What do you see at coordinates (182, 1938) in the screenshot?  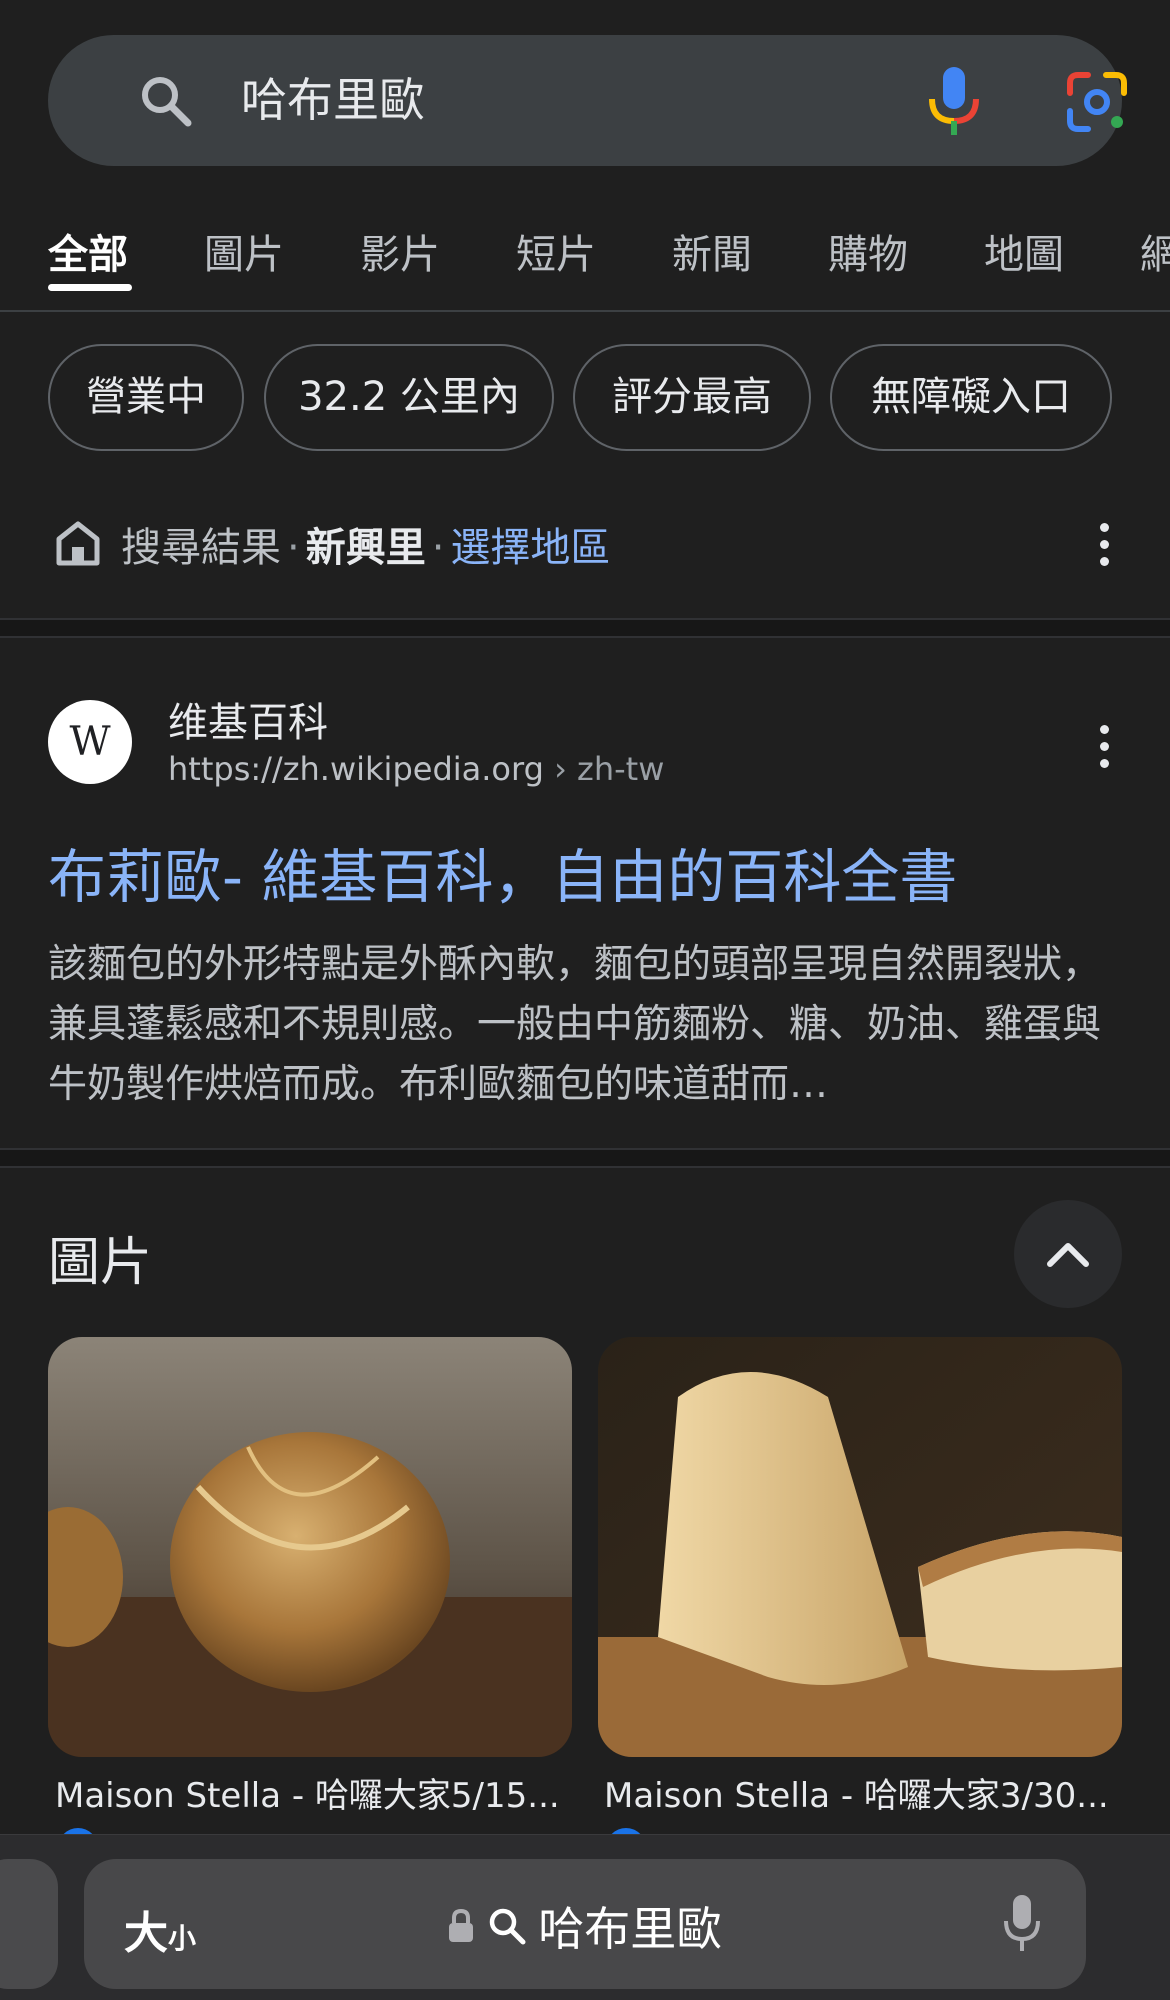 I see `text-size-small-label: 小` at bounding box center [182, 1938].